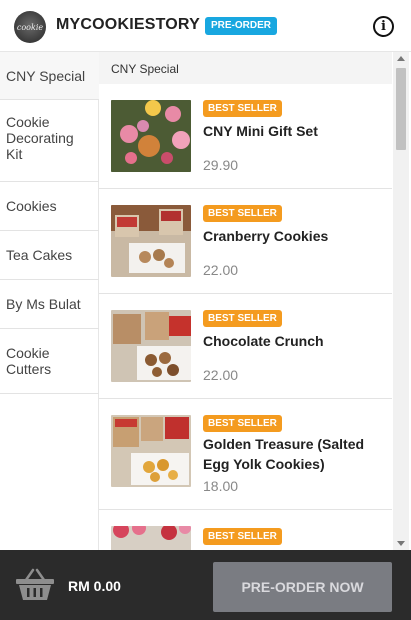  What do you see at coordinates (46, 76) in the screenshot?
I see `sidebar-item-label: CNY Special` at bounding box center [46, 76].